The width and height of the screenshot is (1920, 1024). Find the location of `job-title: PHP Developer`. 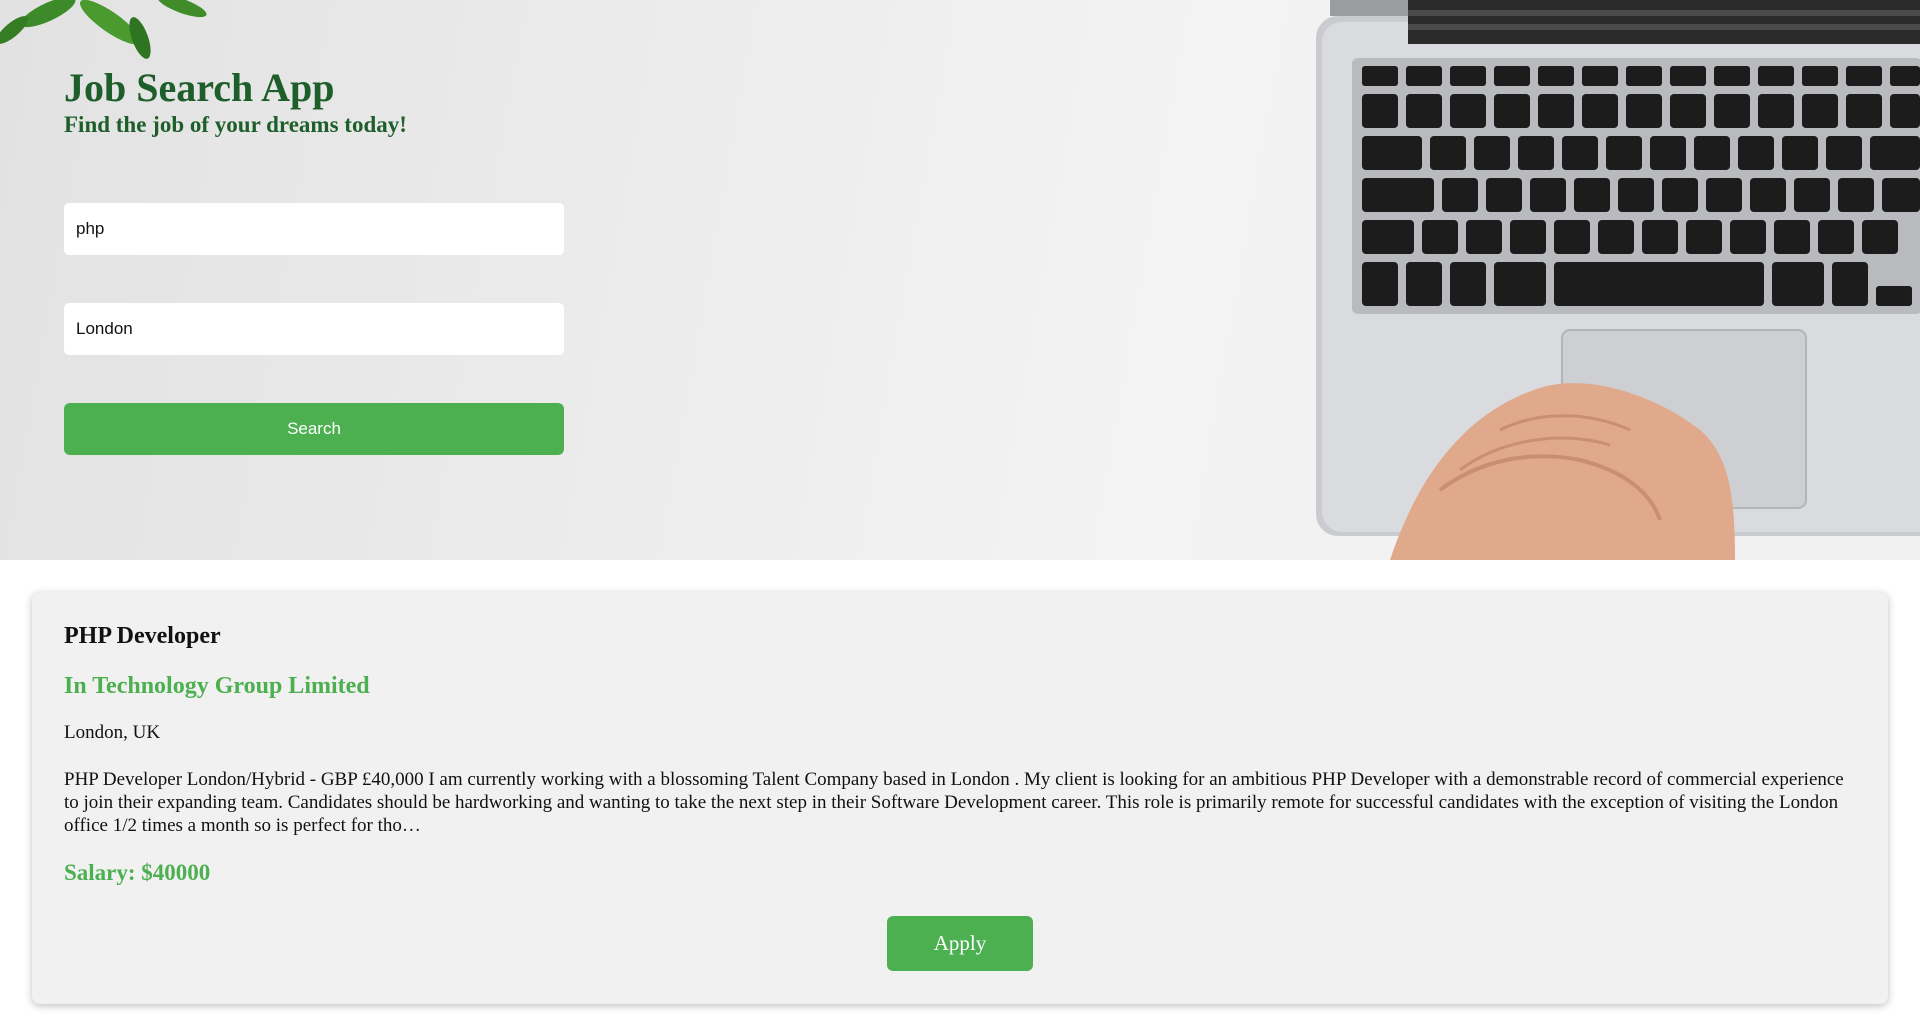

job-title: PHP Developer is located at coordinates (142, 636).